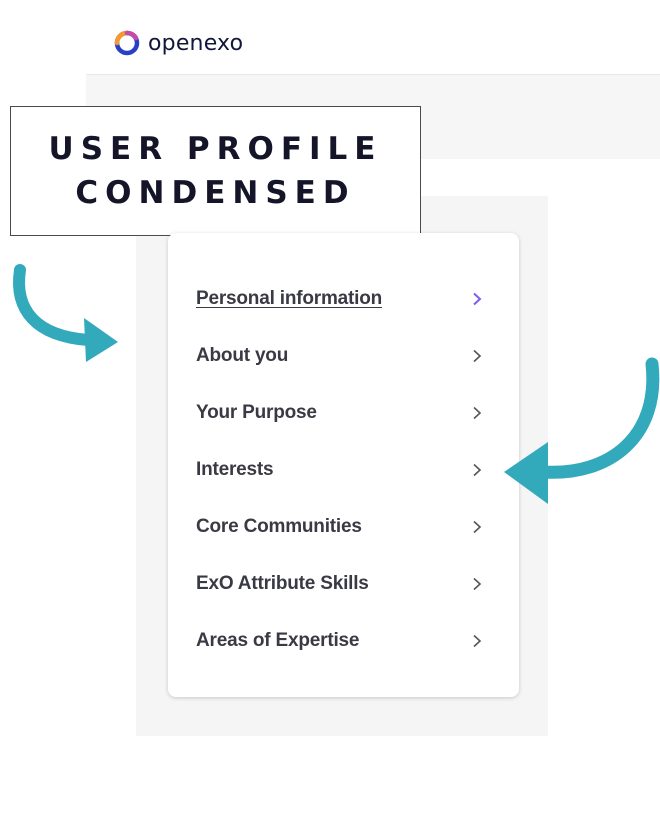  Describe the element at coordinates (196, 43) in the screenshot. I see `brand-name: openexo` at that location.